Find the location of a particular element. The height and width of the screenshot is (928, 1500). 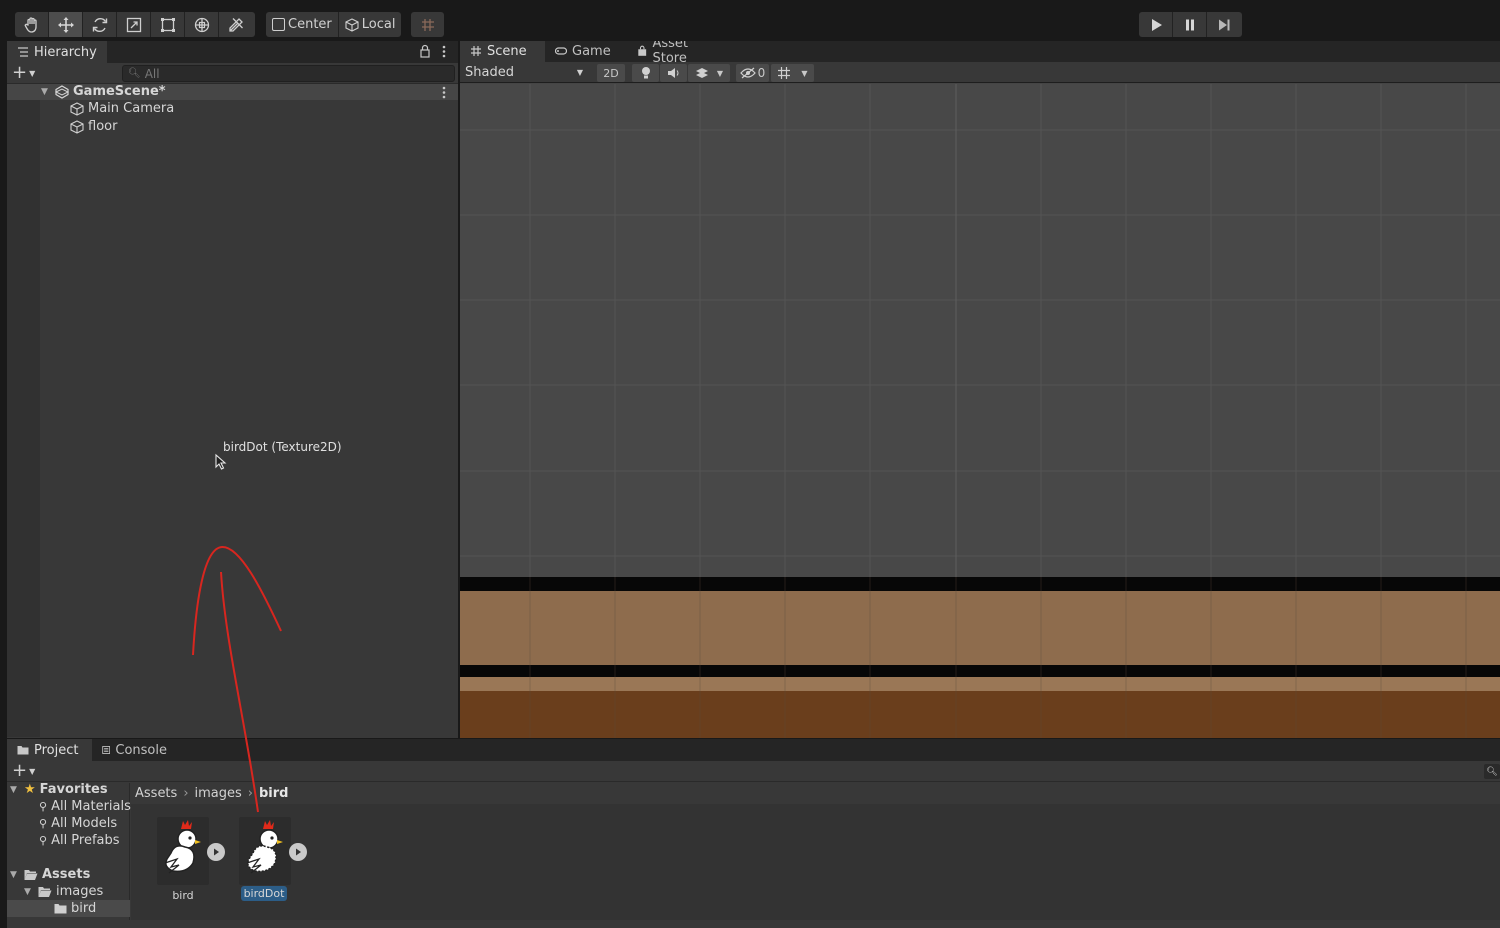

grid-snap-group is located at coordinates (427, 24).